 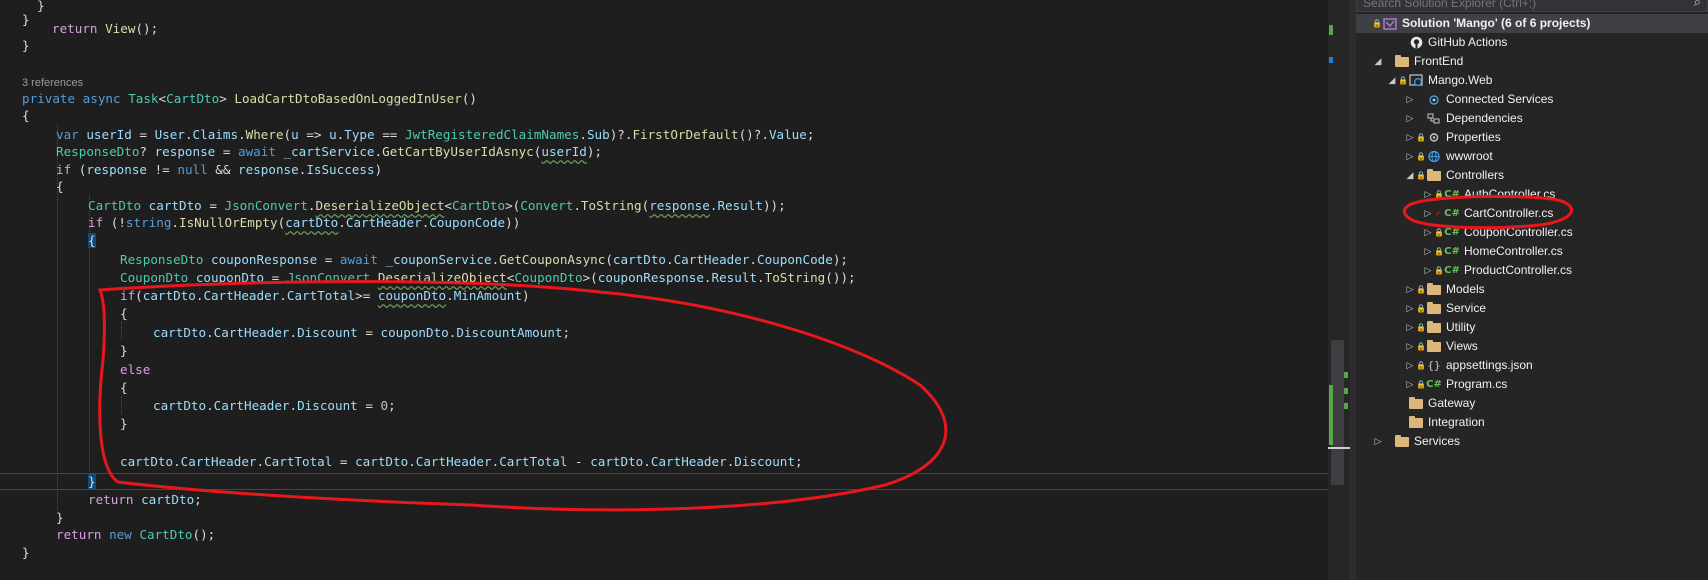 What do you see at coordinates (380, 205) in the screenshot?
I see `code-token: DeserializeObject` at bounding box center [380, 205].